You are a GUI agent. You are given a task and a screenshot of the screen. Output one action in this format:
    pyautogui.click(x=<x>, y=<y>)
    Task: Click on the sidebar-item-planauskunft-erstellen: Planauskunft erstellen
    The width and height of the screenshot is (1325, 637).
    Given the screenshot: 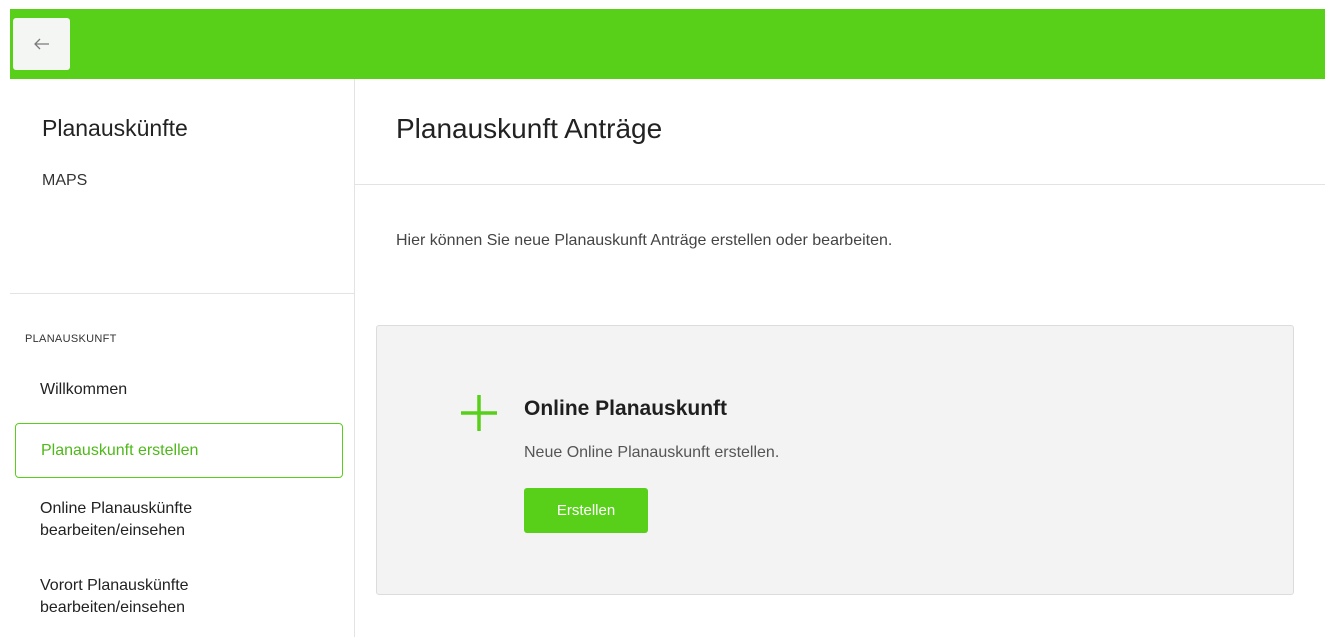 What is the action you would take?
    pyautogui.click(x=179, y=450)
    